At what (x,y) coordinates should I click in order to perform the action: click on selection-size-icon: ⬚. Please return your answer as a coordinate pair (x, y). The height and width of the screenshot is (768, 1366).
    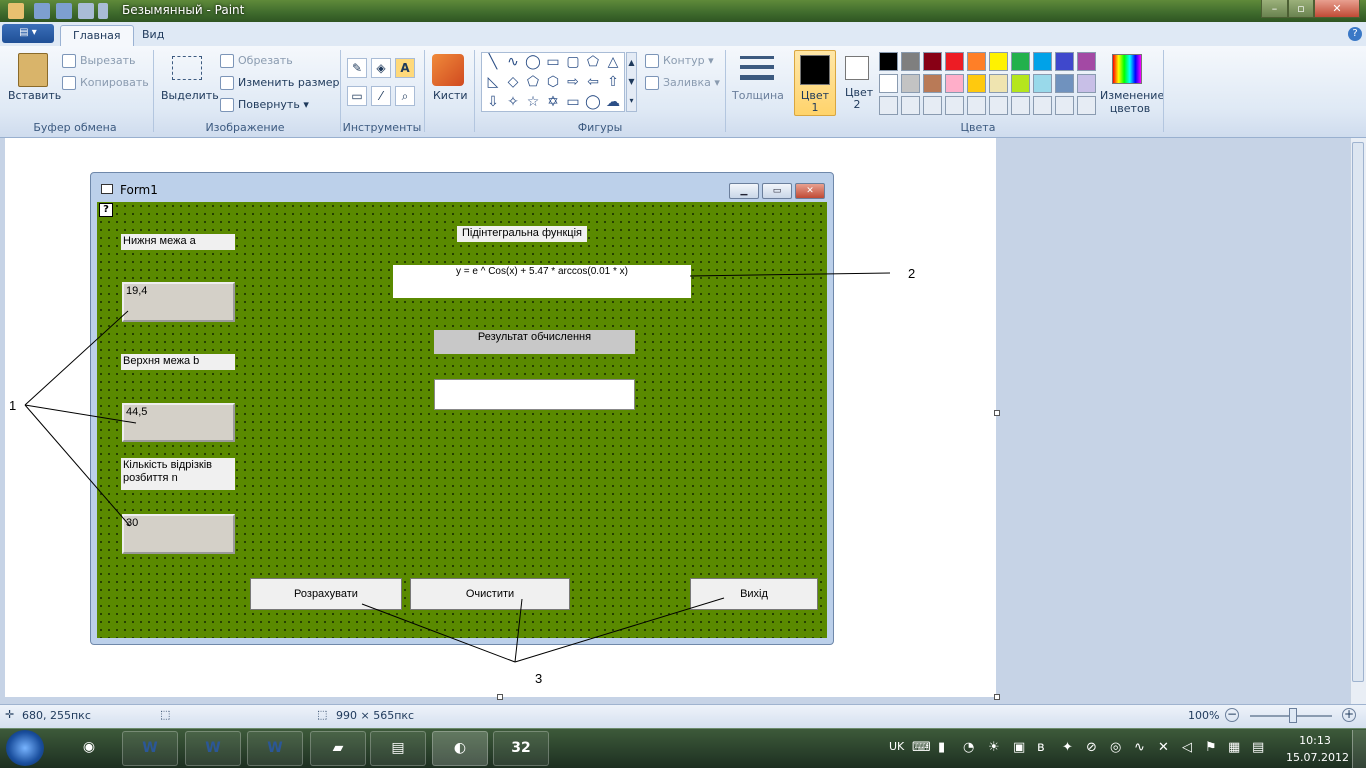
    Looking at the image, I should click on (165, 714).